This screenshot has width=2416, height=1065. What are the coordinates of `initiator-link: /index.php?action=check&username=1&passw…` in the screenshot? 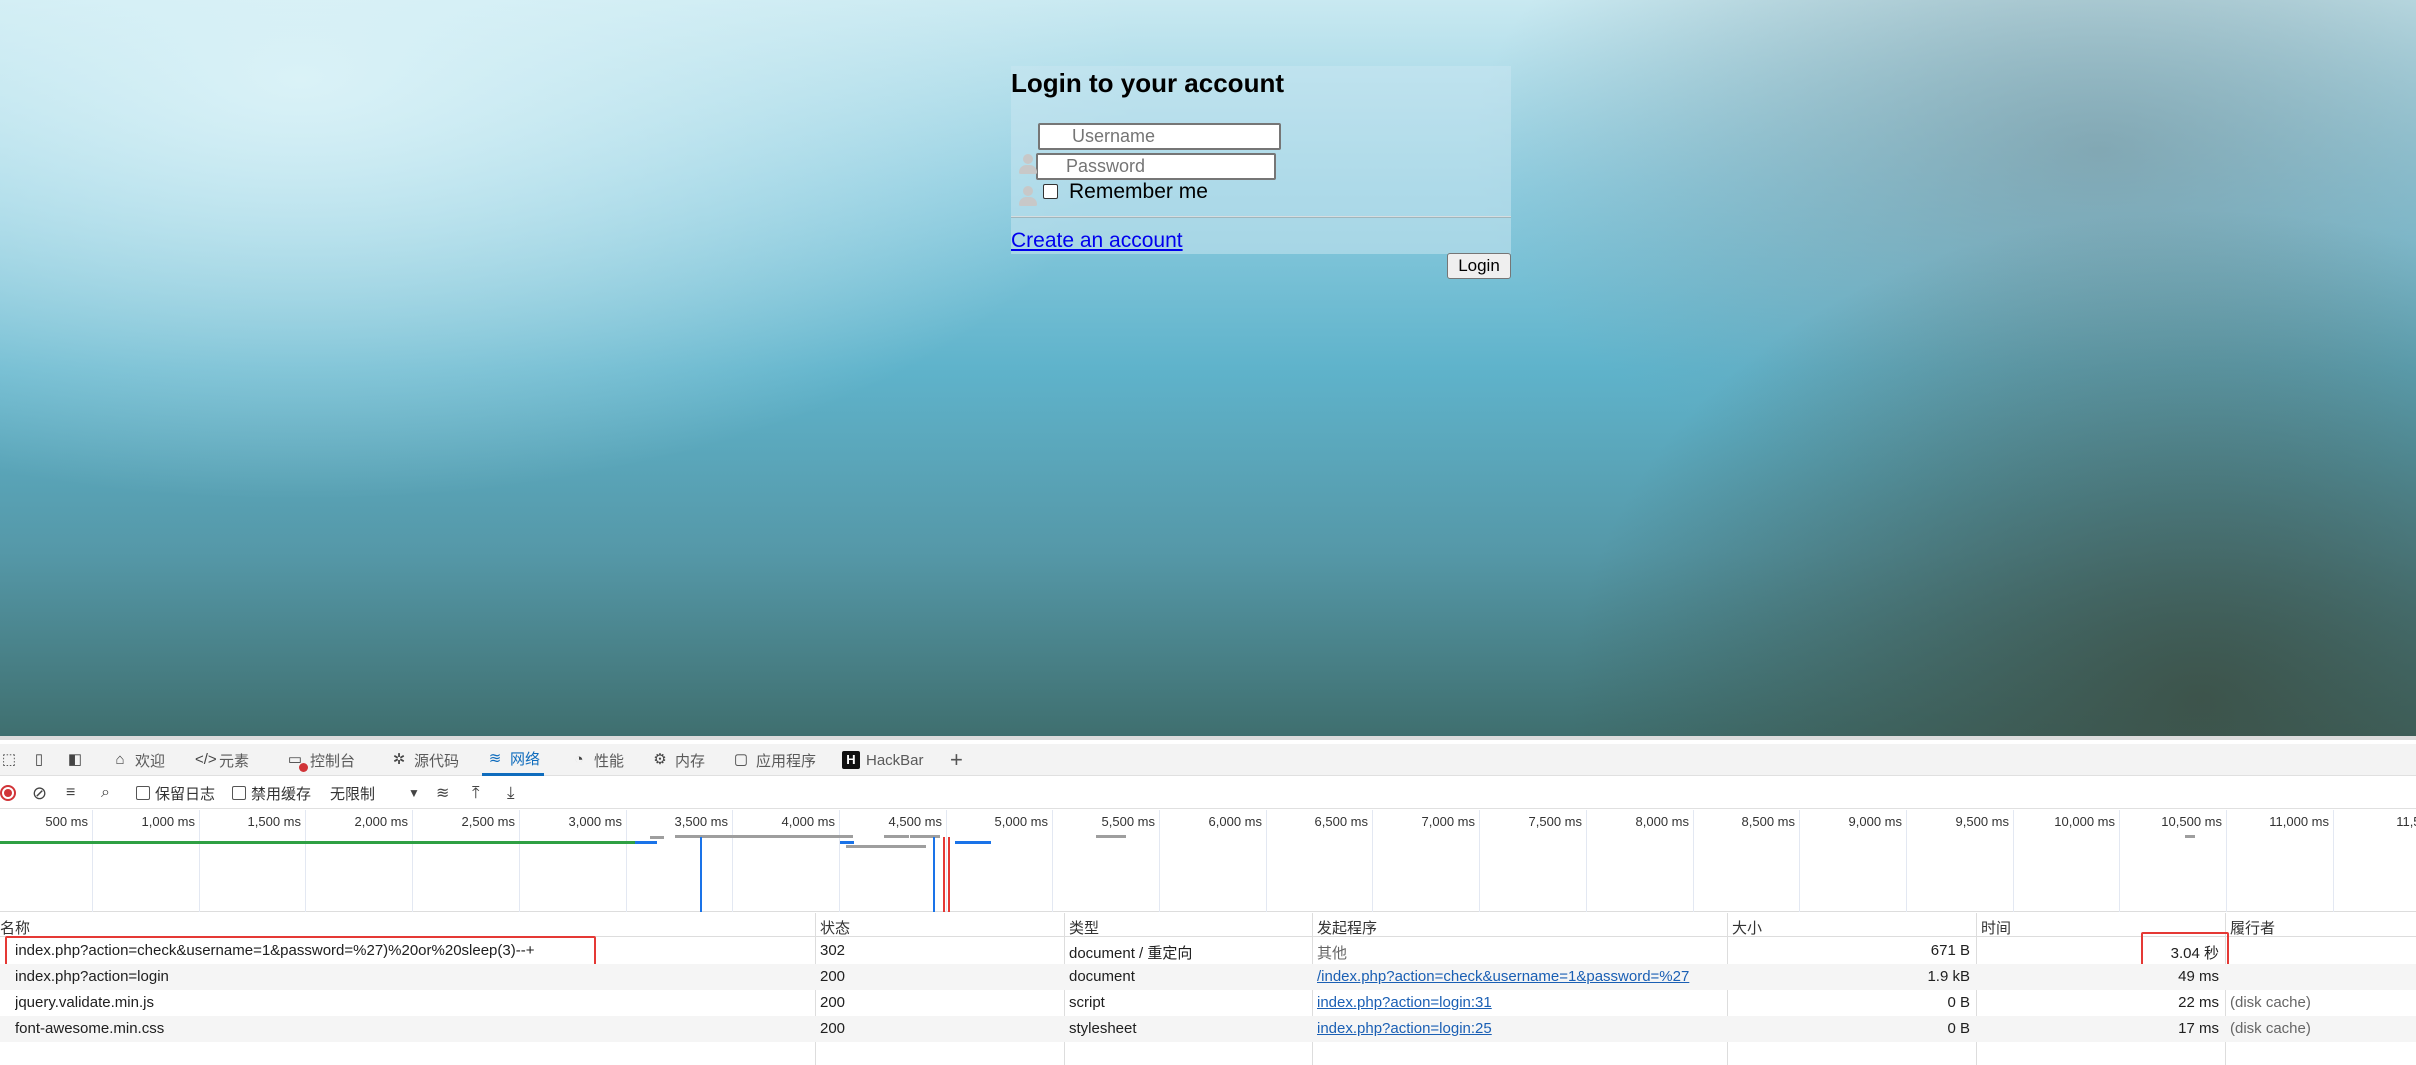 It's located at (1521, 976).